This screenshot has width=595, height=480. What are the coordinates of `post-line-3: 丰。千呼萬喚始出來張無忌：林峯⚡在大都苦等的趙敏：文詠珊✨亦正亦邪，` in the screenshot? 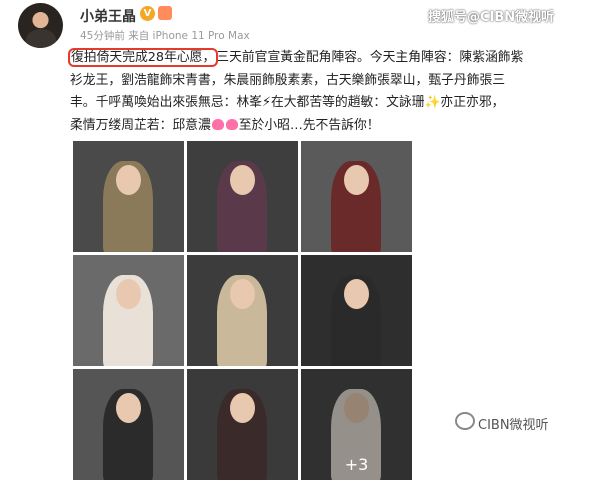 It's located at (287, 102).